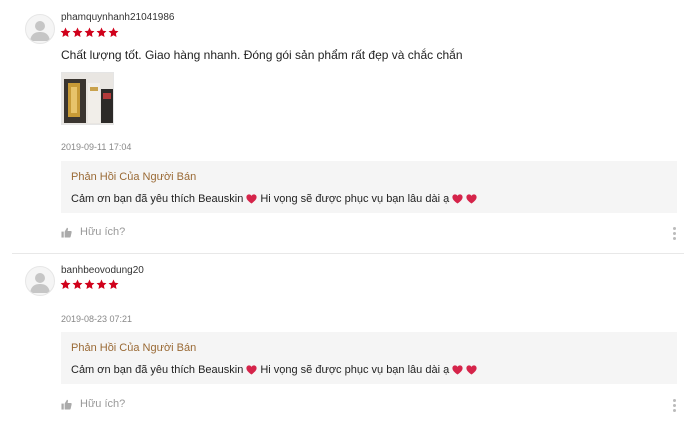 Image resolution: width=696 pixels, height=435 pixels. I want to click on product-photo, so click(87, 98).